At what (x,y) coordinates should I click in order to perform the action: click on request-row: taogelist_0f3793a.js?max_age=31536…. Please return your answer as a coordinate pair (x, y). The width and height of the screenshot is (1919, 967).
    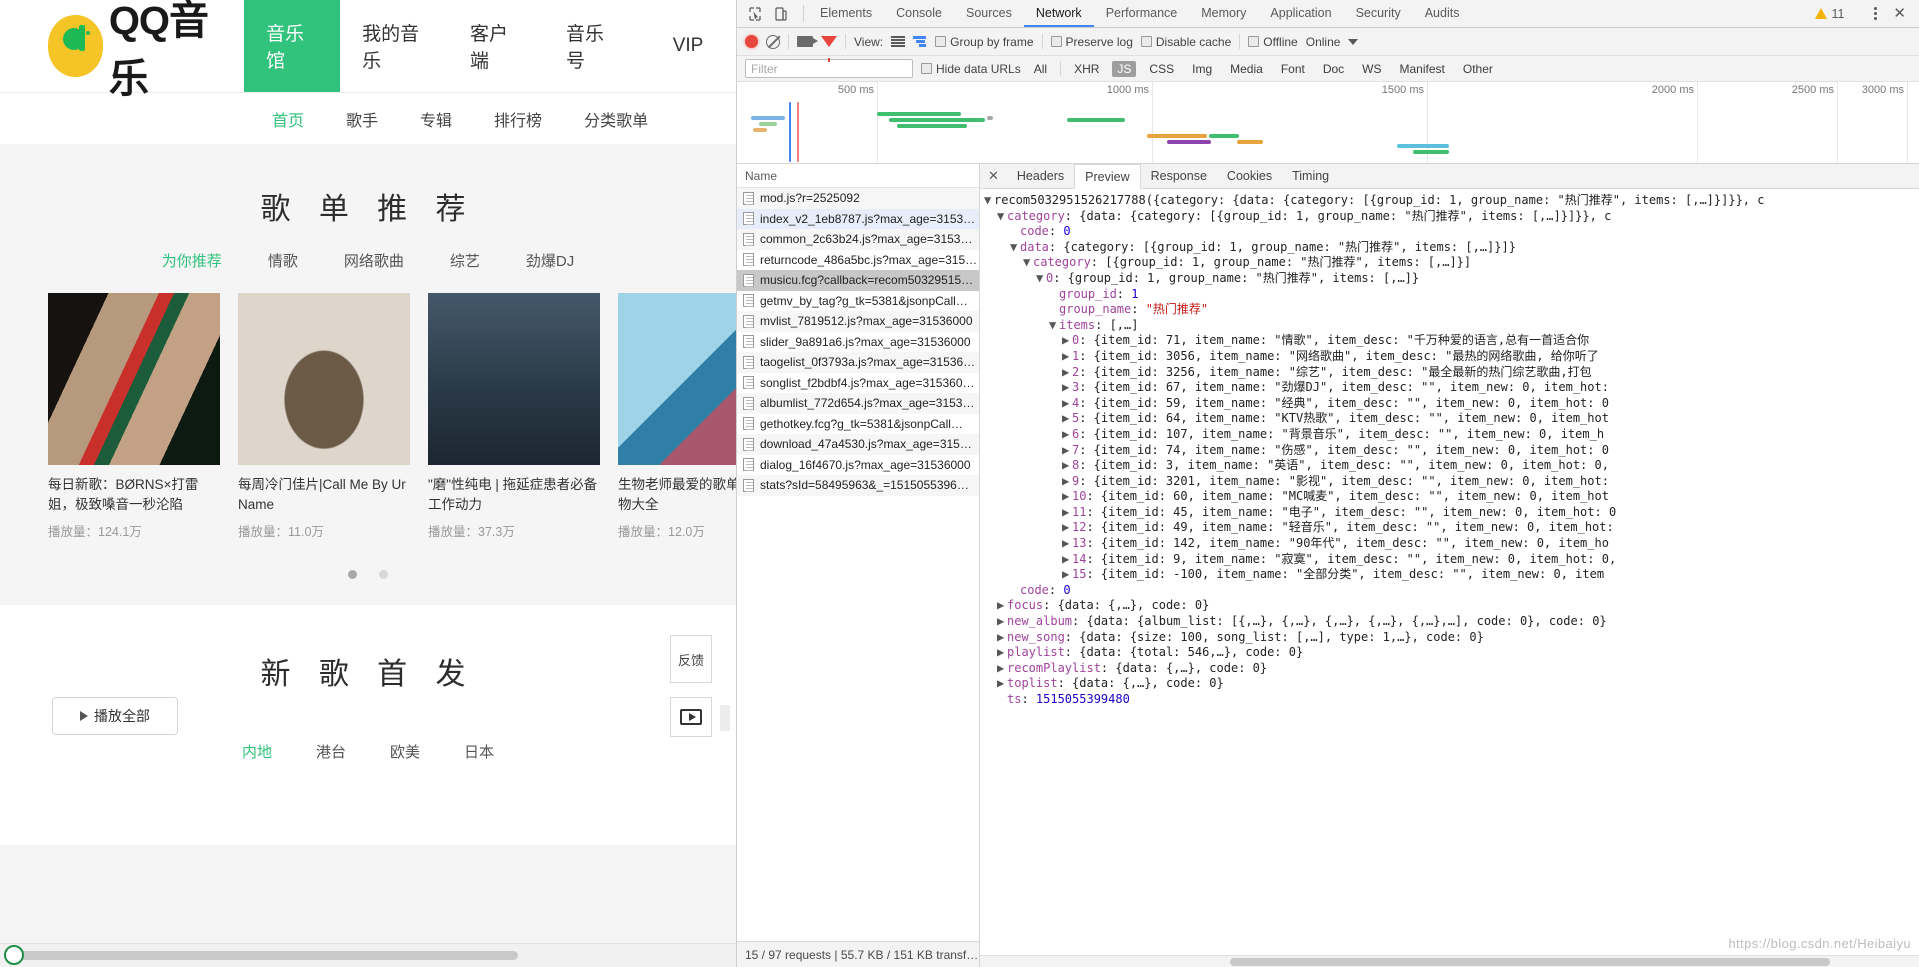
    Looking at the image, I should click on (858, 362).